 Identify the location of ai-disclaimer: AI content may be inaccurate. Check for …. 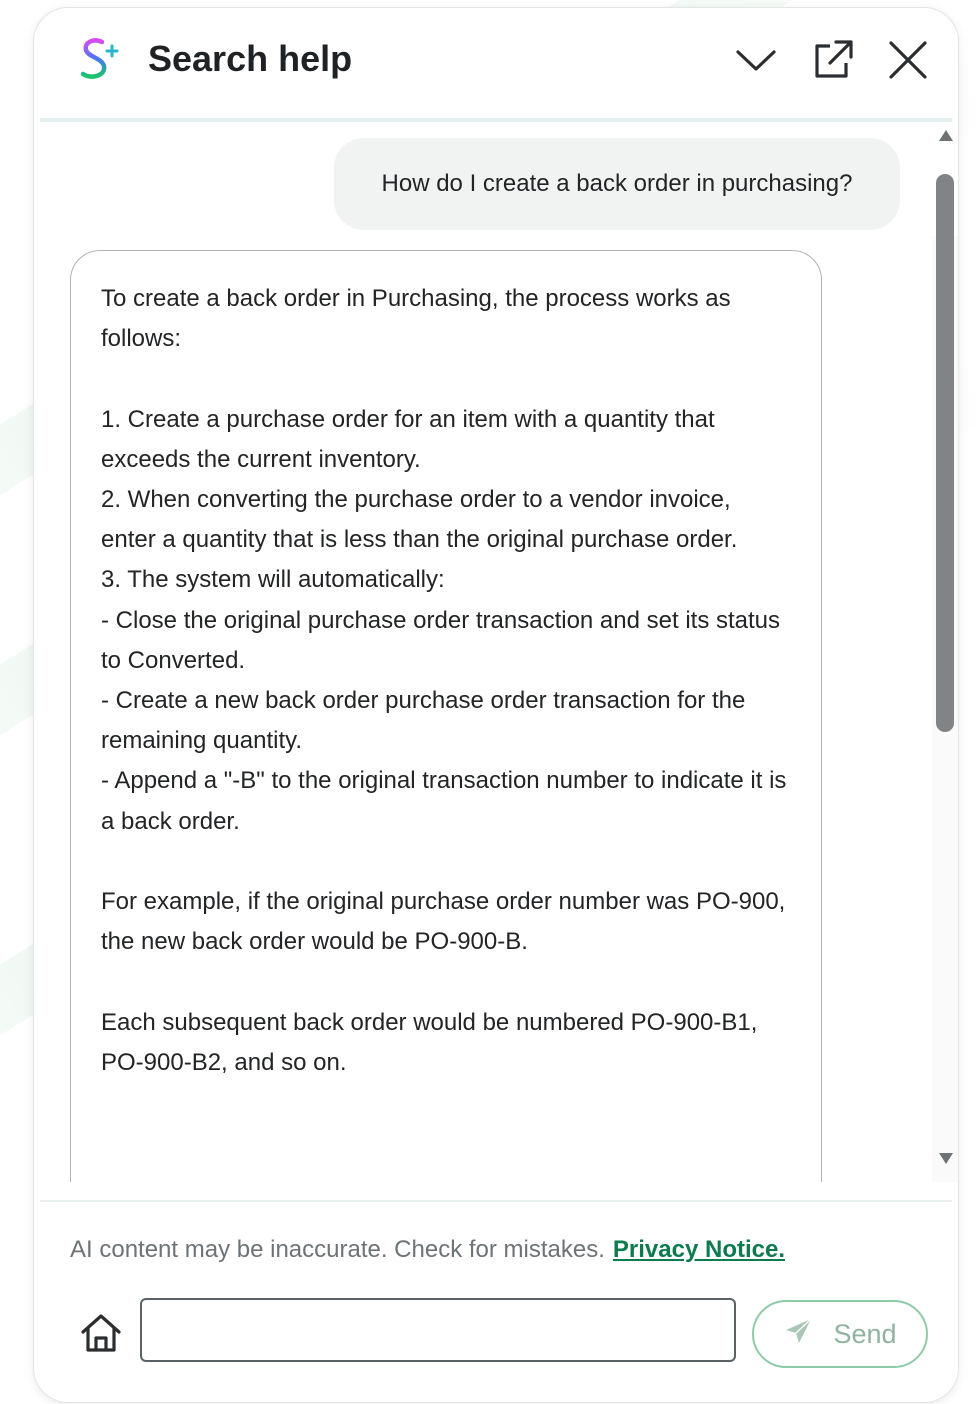
(427, 1250).